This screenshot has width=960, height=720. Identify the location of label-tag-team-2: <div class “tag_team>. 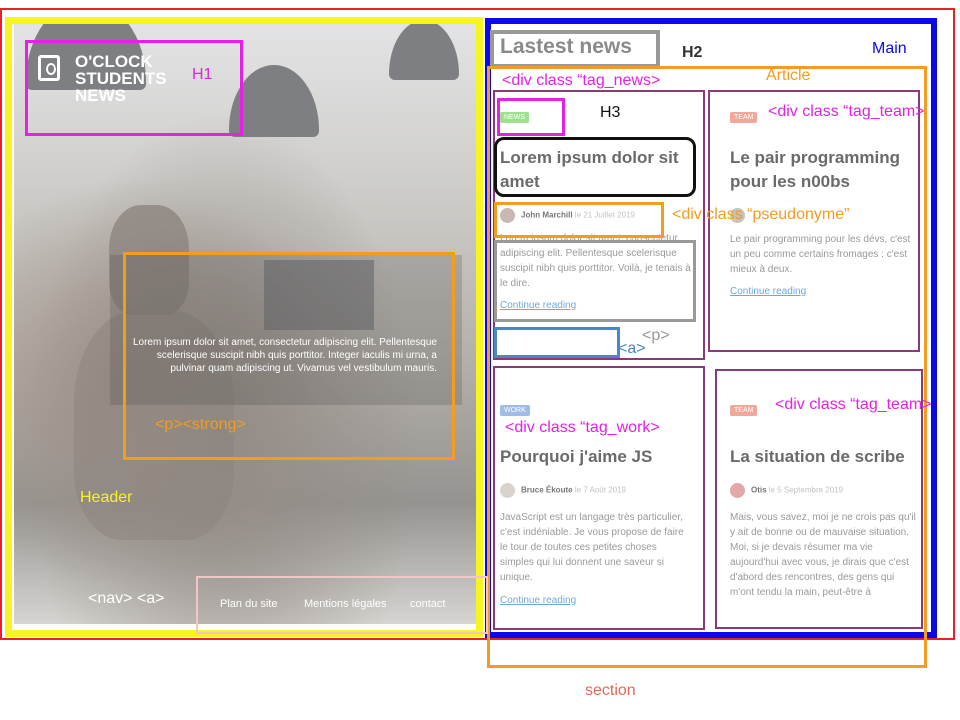
(853, 404).